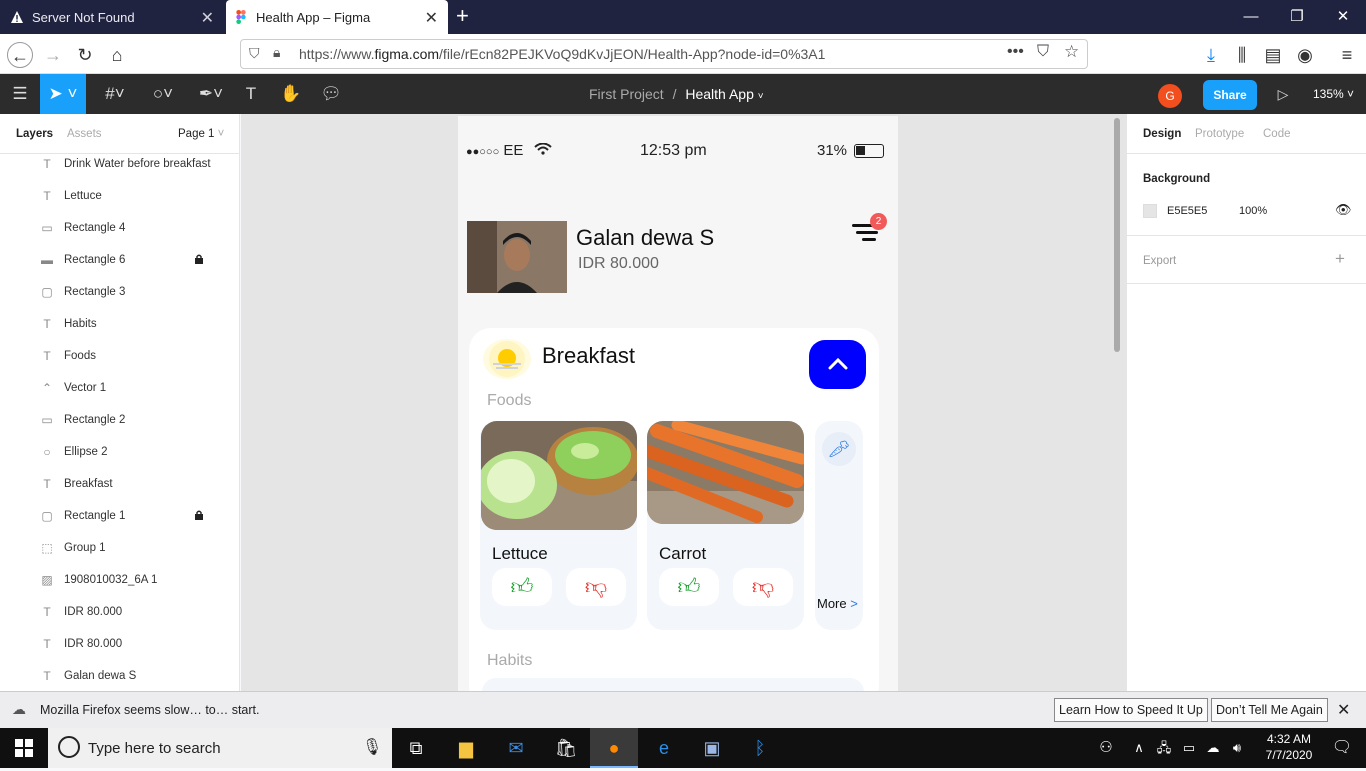  I want to click on add-export-icon: +, so click(1340, 259).